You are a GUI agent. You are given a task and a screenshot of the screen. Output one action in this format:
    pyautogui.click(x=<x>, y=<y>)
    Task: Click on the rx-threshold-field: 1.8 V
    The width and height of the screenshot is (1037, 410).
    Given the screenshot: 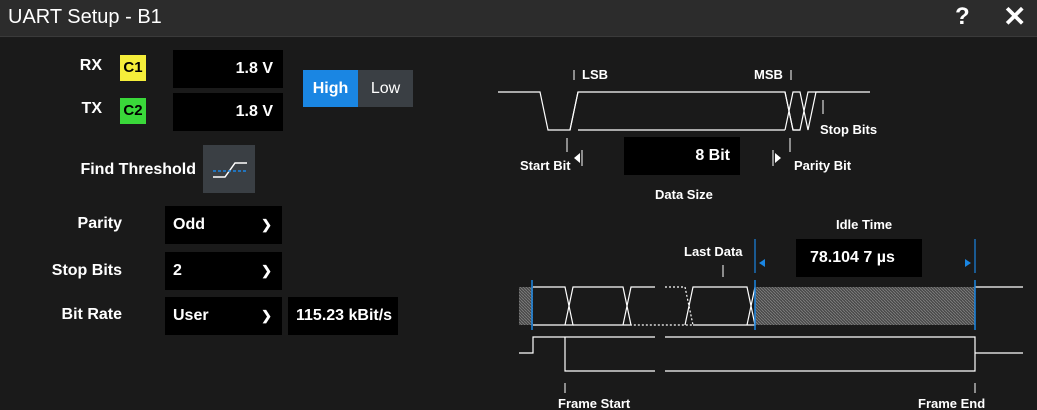 What is the action you would take?
    pyautogui.click(x=228, y=69)
    